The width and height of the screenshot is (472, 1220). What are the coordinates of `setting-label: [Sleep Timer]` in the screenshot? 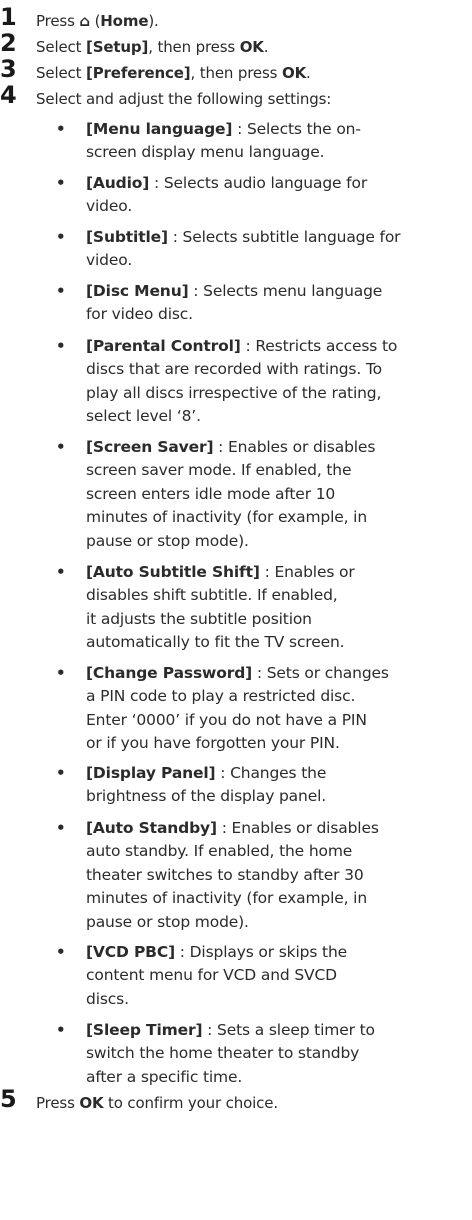 It's located at (144, 1030).